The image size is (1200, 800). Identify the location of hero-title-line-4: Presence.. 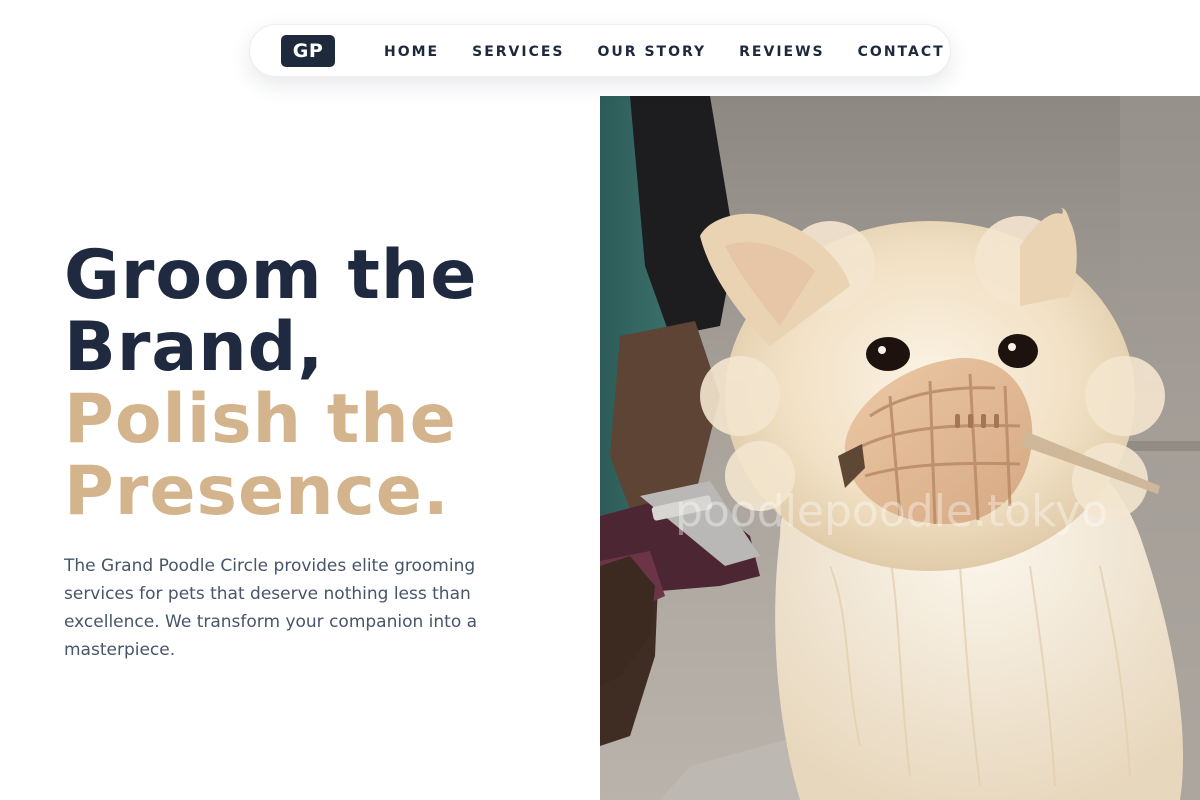
(257, 491).